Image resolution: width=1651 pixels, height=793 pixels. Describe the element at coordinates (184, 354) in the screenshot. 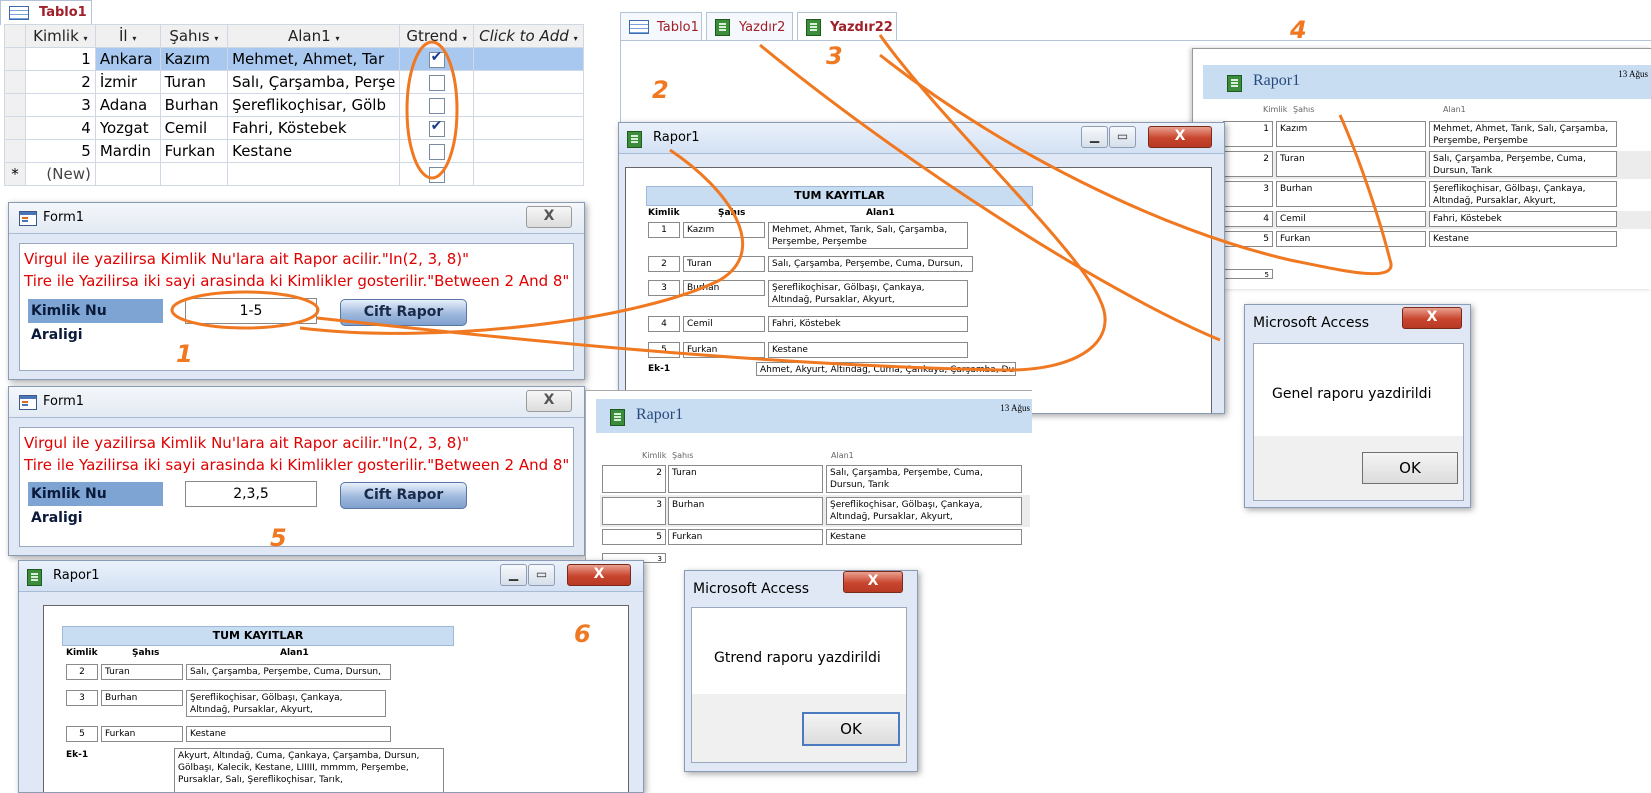

I see `step-label-1: 1` at that location.